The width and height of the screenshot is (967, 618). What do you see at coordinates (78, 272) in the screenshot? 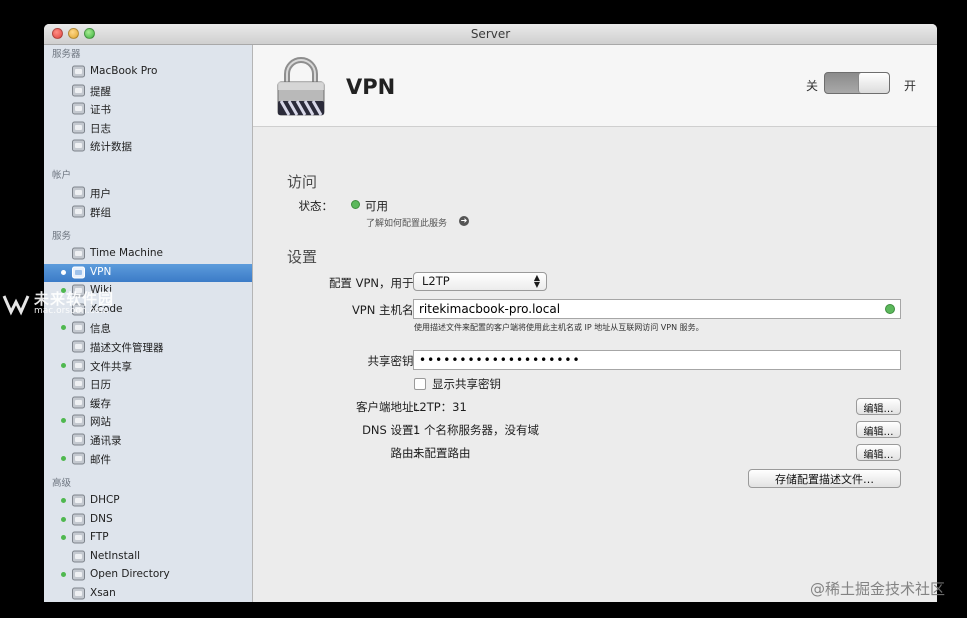
I see `vpn-lock-icon` at bounding box center [78, 272].